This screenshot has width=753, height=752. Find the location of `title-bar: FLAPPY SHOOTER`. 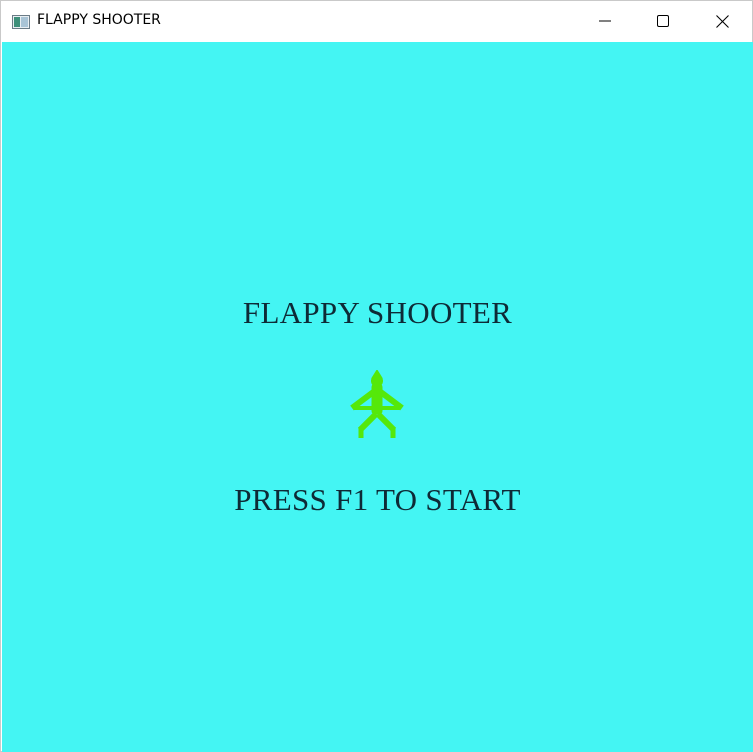

title-bar: FLAPPY SHOOTER is located at coordinates (376, 21).